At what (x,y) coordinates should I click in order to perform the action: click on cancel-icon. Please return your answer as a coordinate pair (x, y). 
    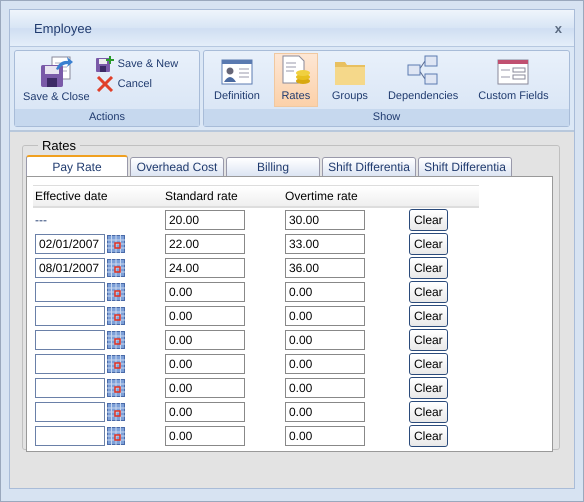
    Looking at the image, I should click on (105, 84).